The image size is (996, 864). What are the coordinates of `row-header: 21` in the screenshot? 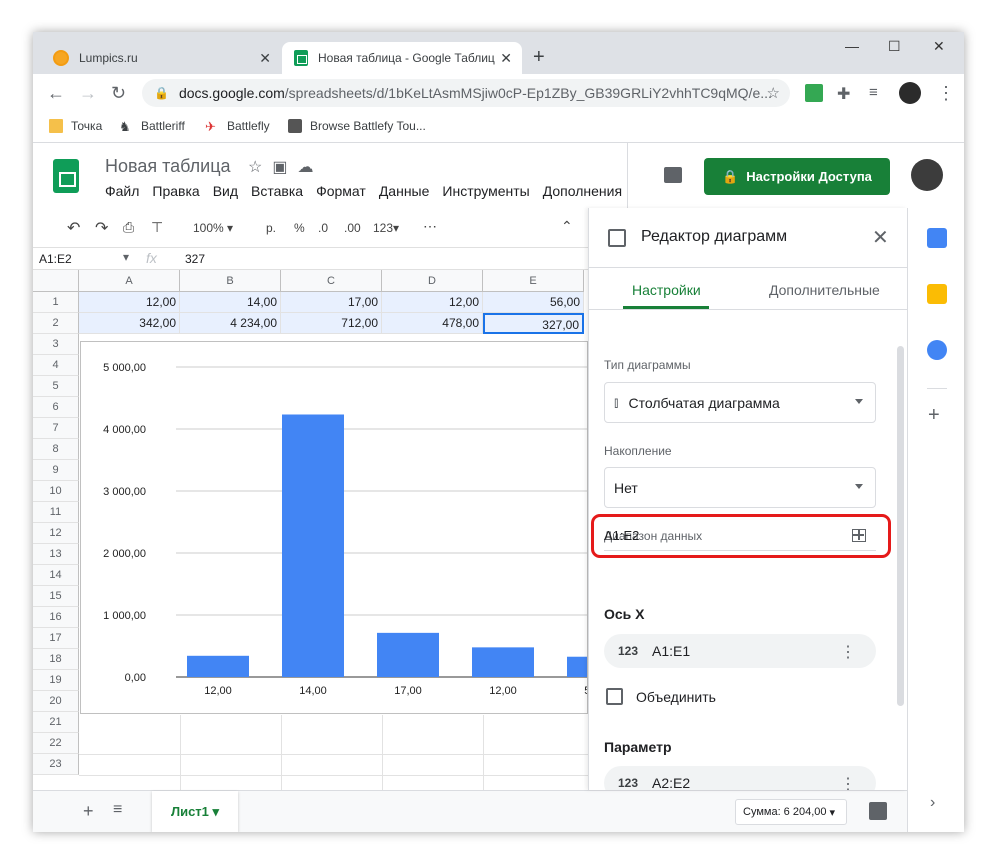 It's located at (56, 722).